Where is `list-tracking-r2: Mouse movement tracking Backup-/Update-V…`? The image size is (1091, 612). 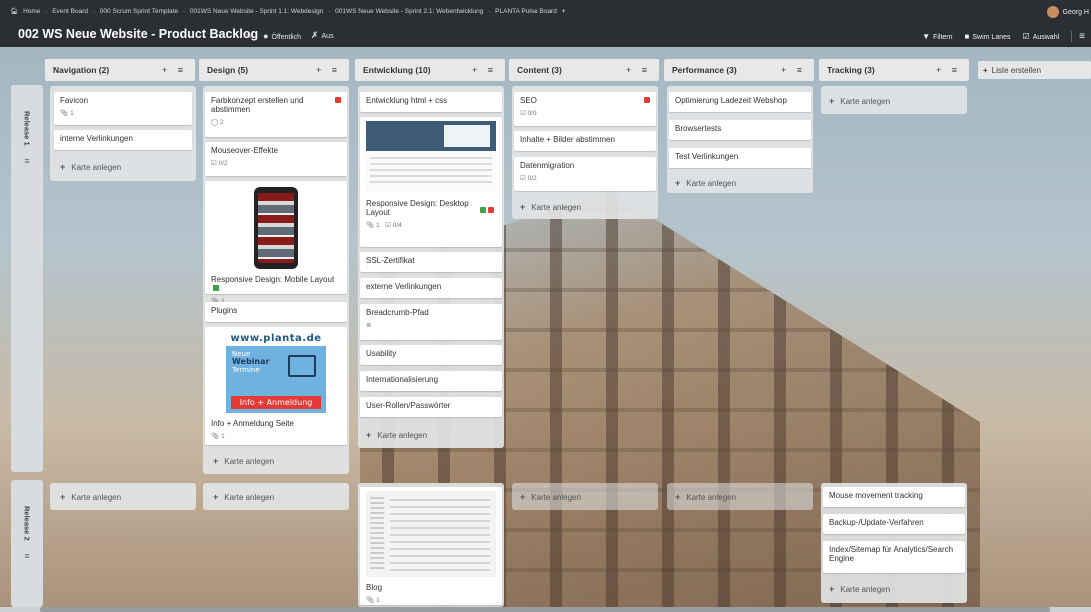 list-tracking-r2: Mouse movement tracking Backup-/Update-V… is located at coordinates (894, 543).